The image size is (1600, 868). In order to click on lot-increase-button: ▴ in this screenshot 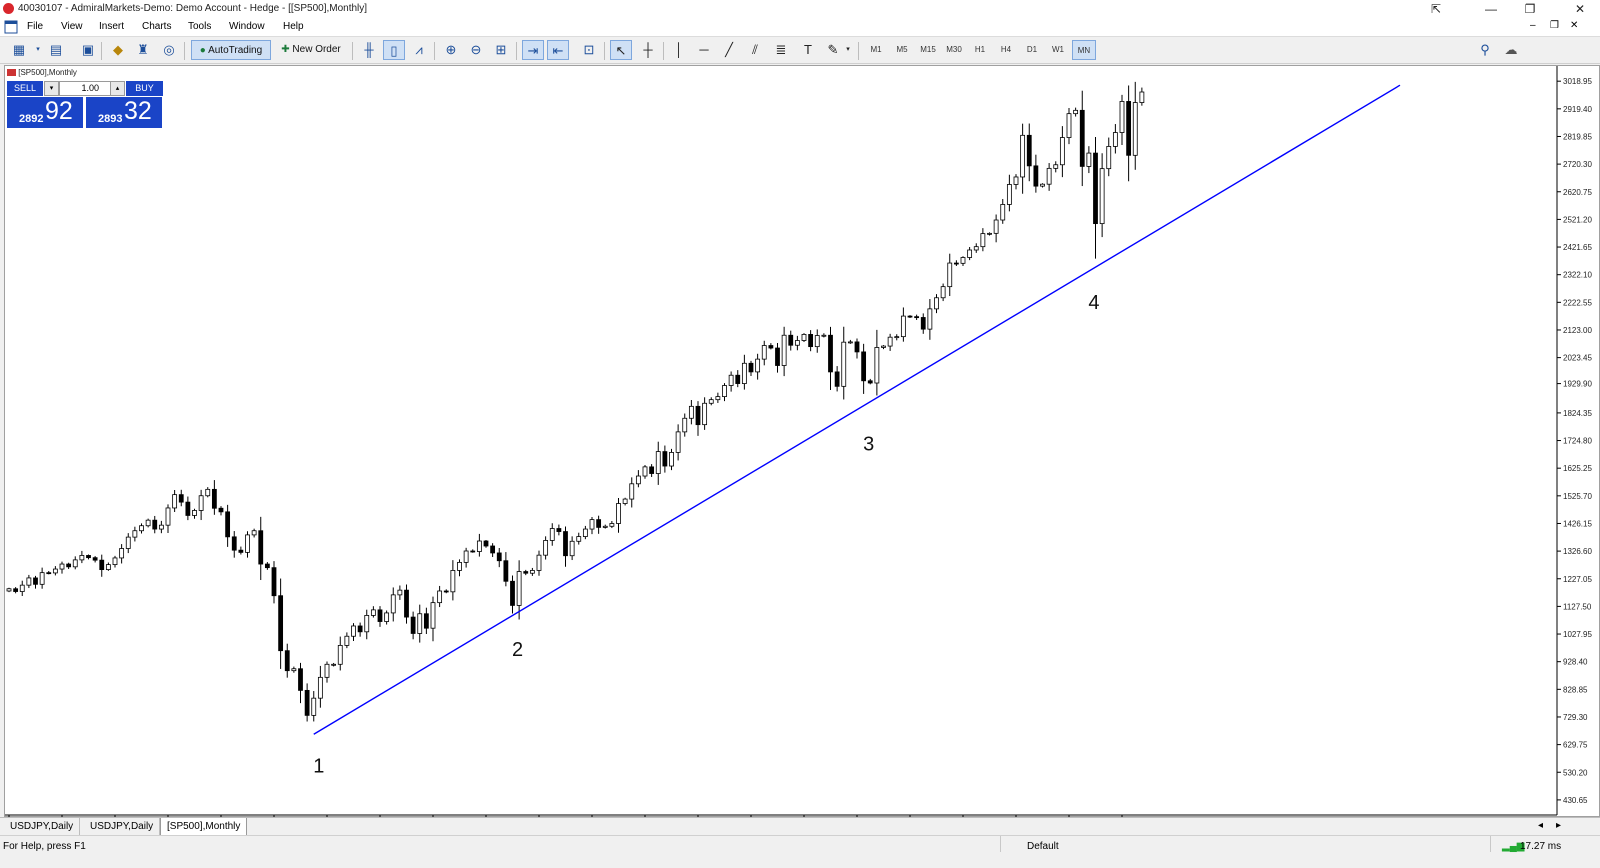, I will do `click(117, 88)`.